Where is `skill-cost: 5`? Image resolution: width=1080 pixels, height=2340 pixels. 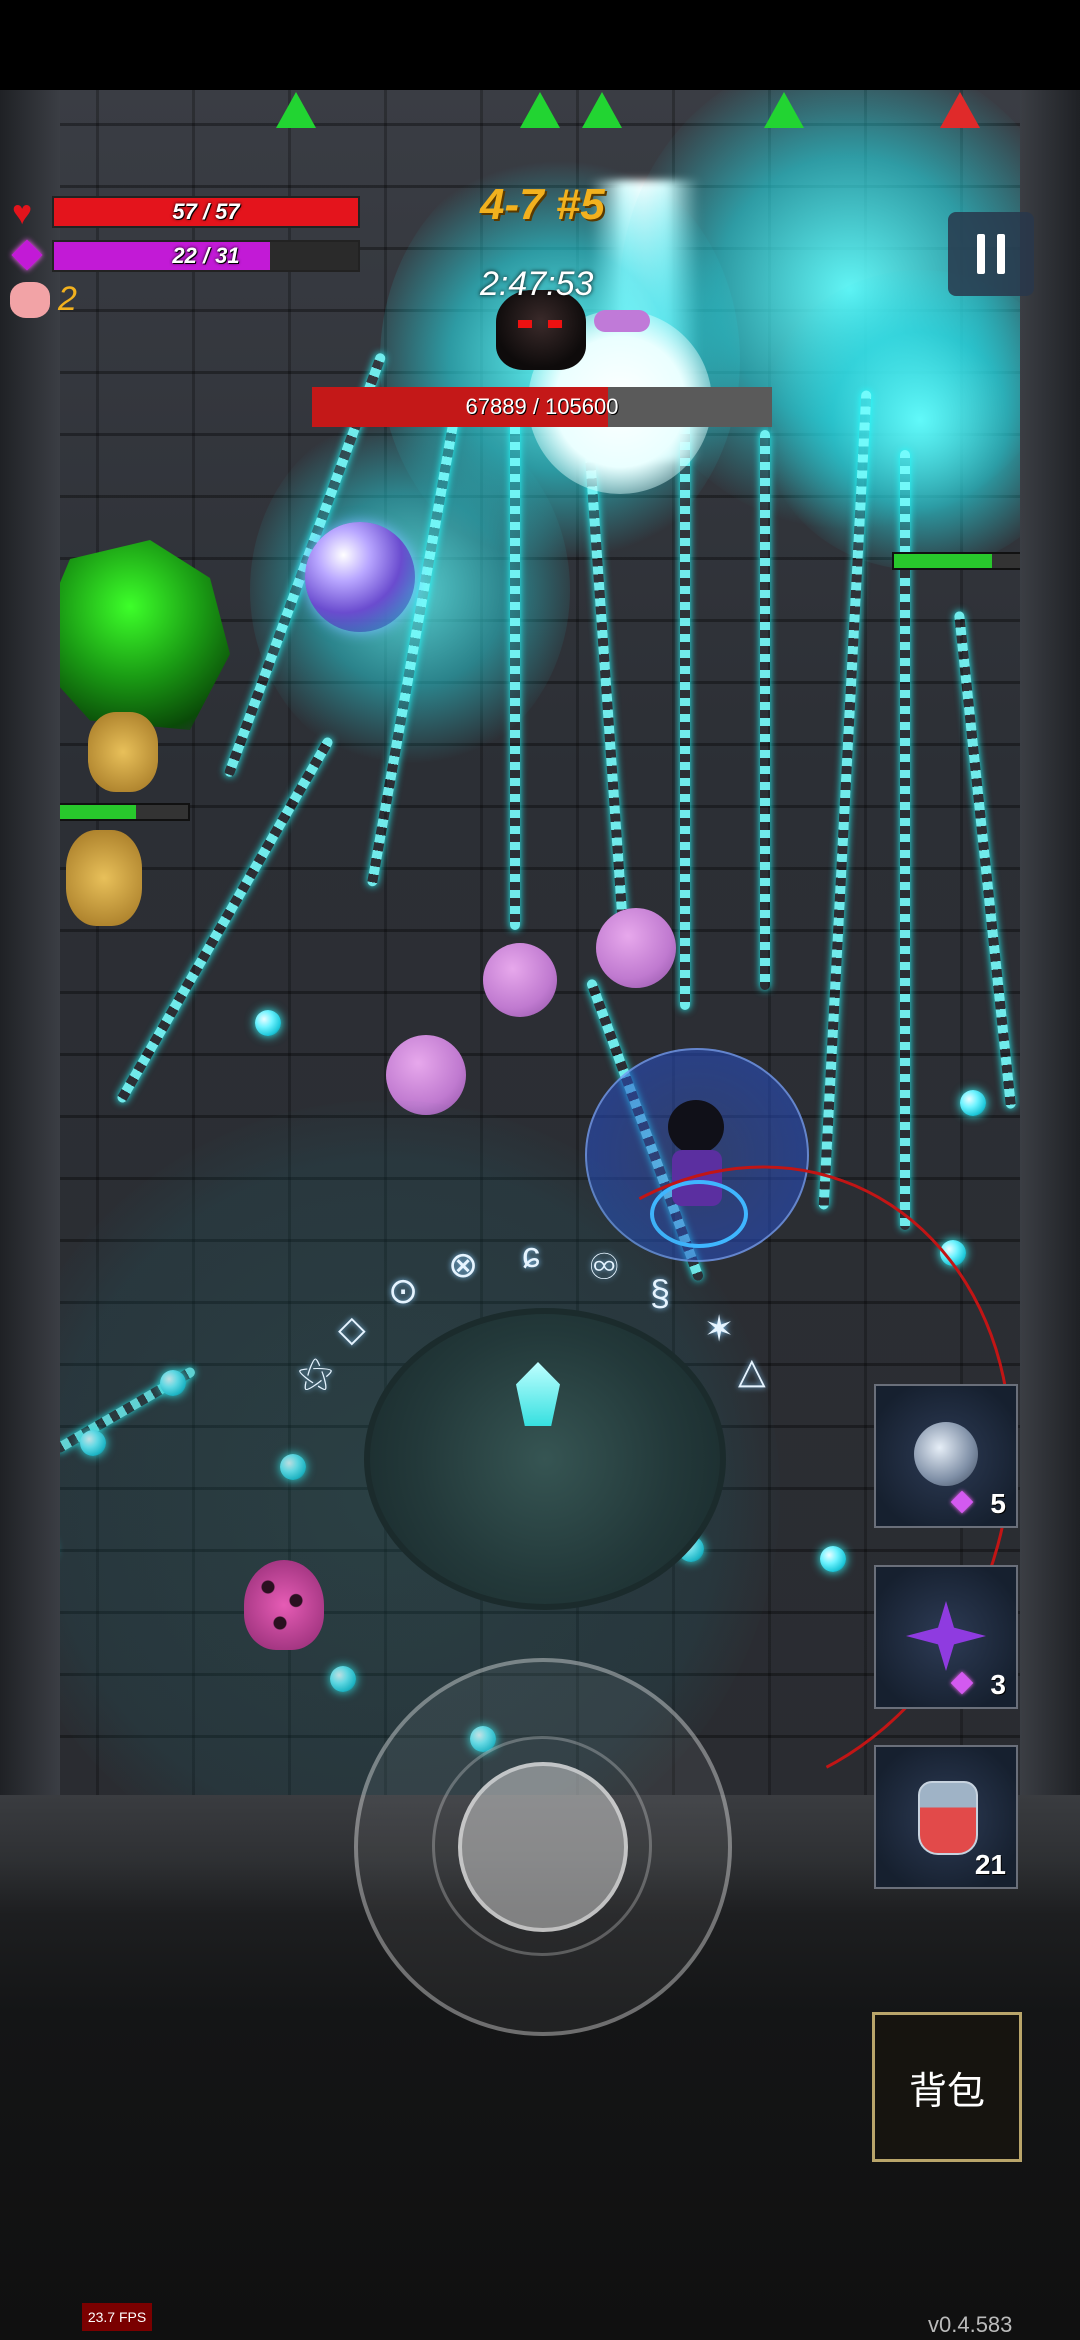
skill-cost: 5 is located at coordinates (998, 1503).